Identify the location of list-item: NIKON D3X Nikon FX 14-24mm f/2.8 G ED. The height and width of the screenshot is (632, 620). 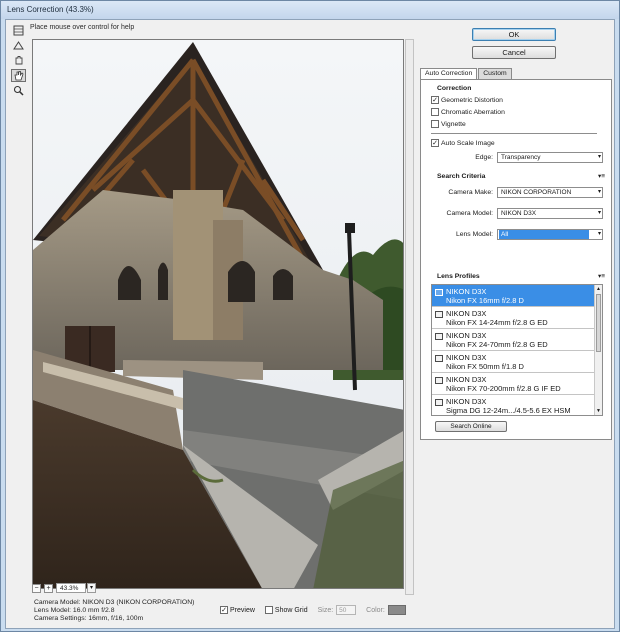
(514, 318).